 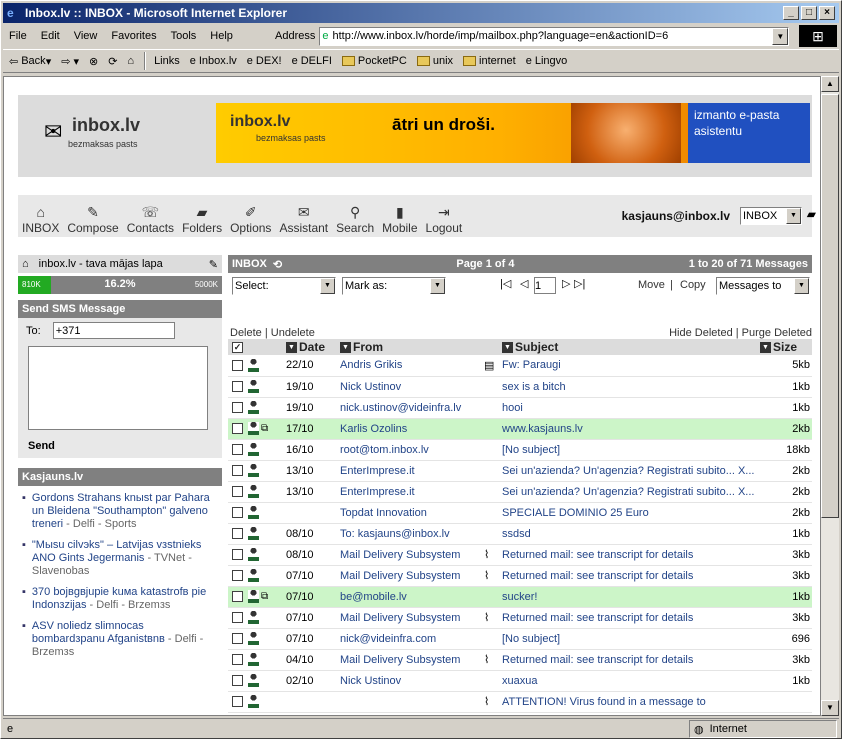 I want to click on next-page-icon: ▷, so click(x=566, y=283).